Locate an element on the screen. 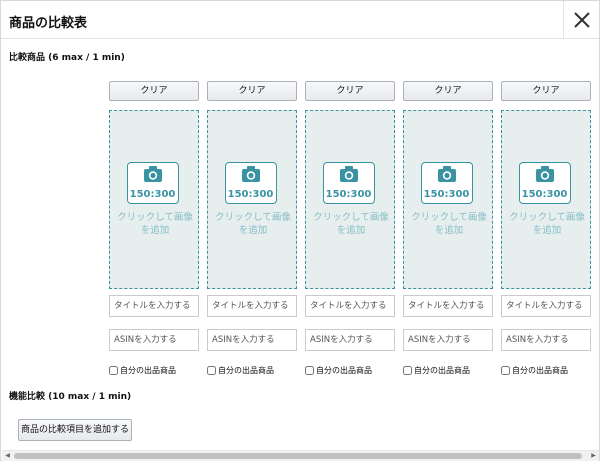 This screenshot has height=461, width=600. products-section-label: 比較商品 (6 max / 1 min) is located at coordinates (67, 58).